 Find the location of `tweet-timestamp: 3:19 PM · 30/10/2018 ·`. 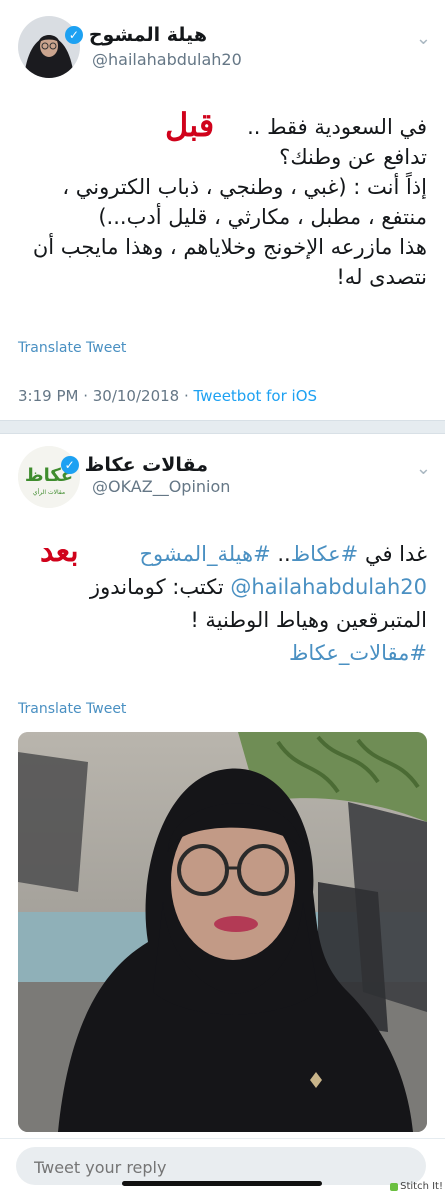

tweet-timestamp: 3:19 PM · 30/10/2018 · is located at coordinates (106, 396).